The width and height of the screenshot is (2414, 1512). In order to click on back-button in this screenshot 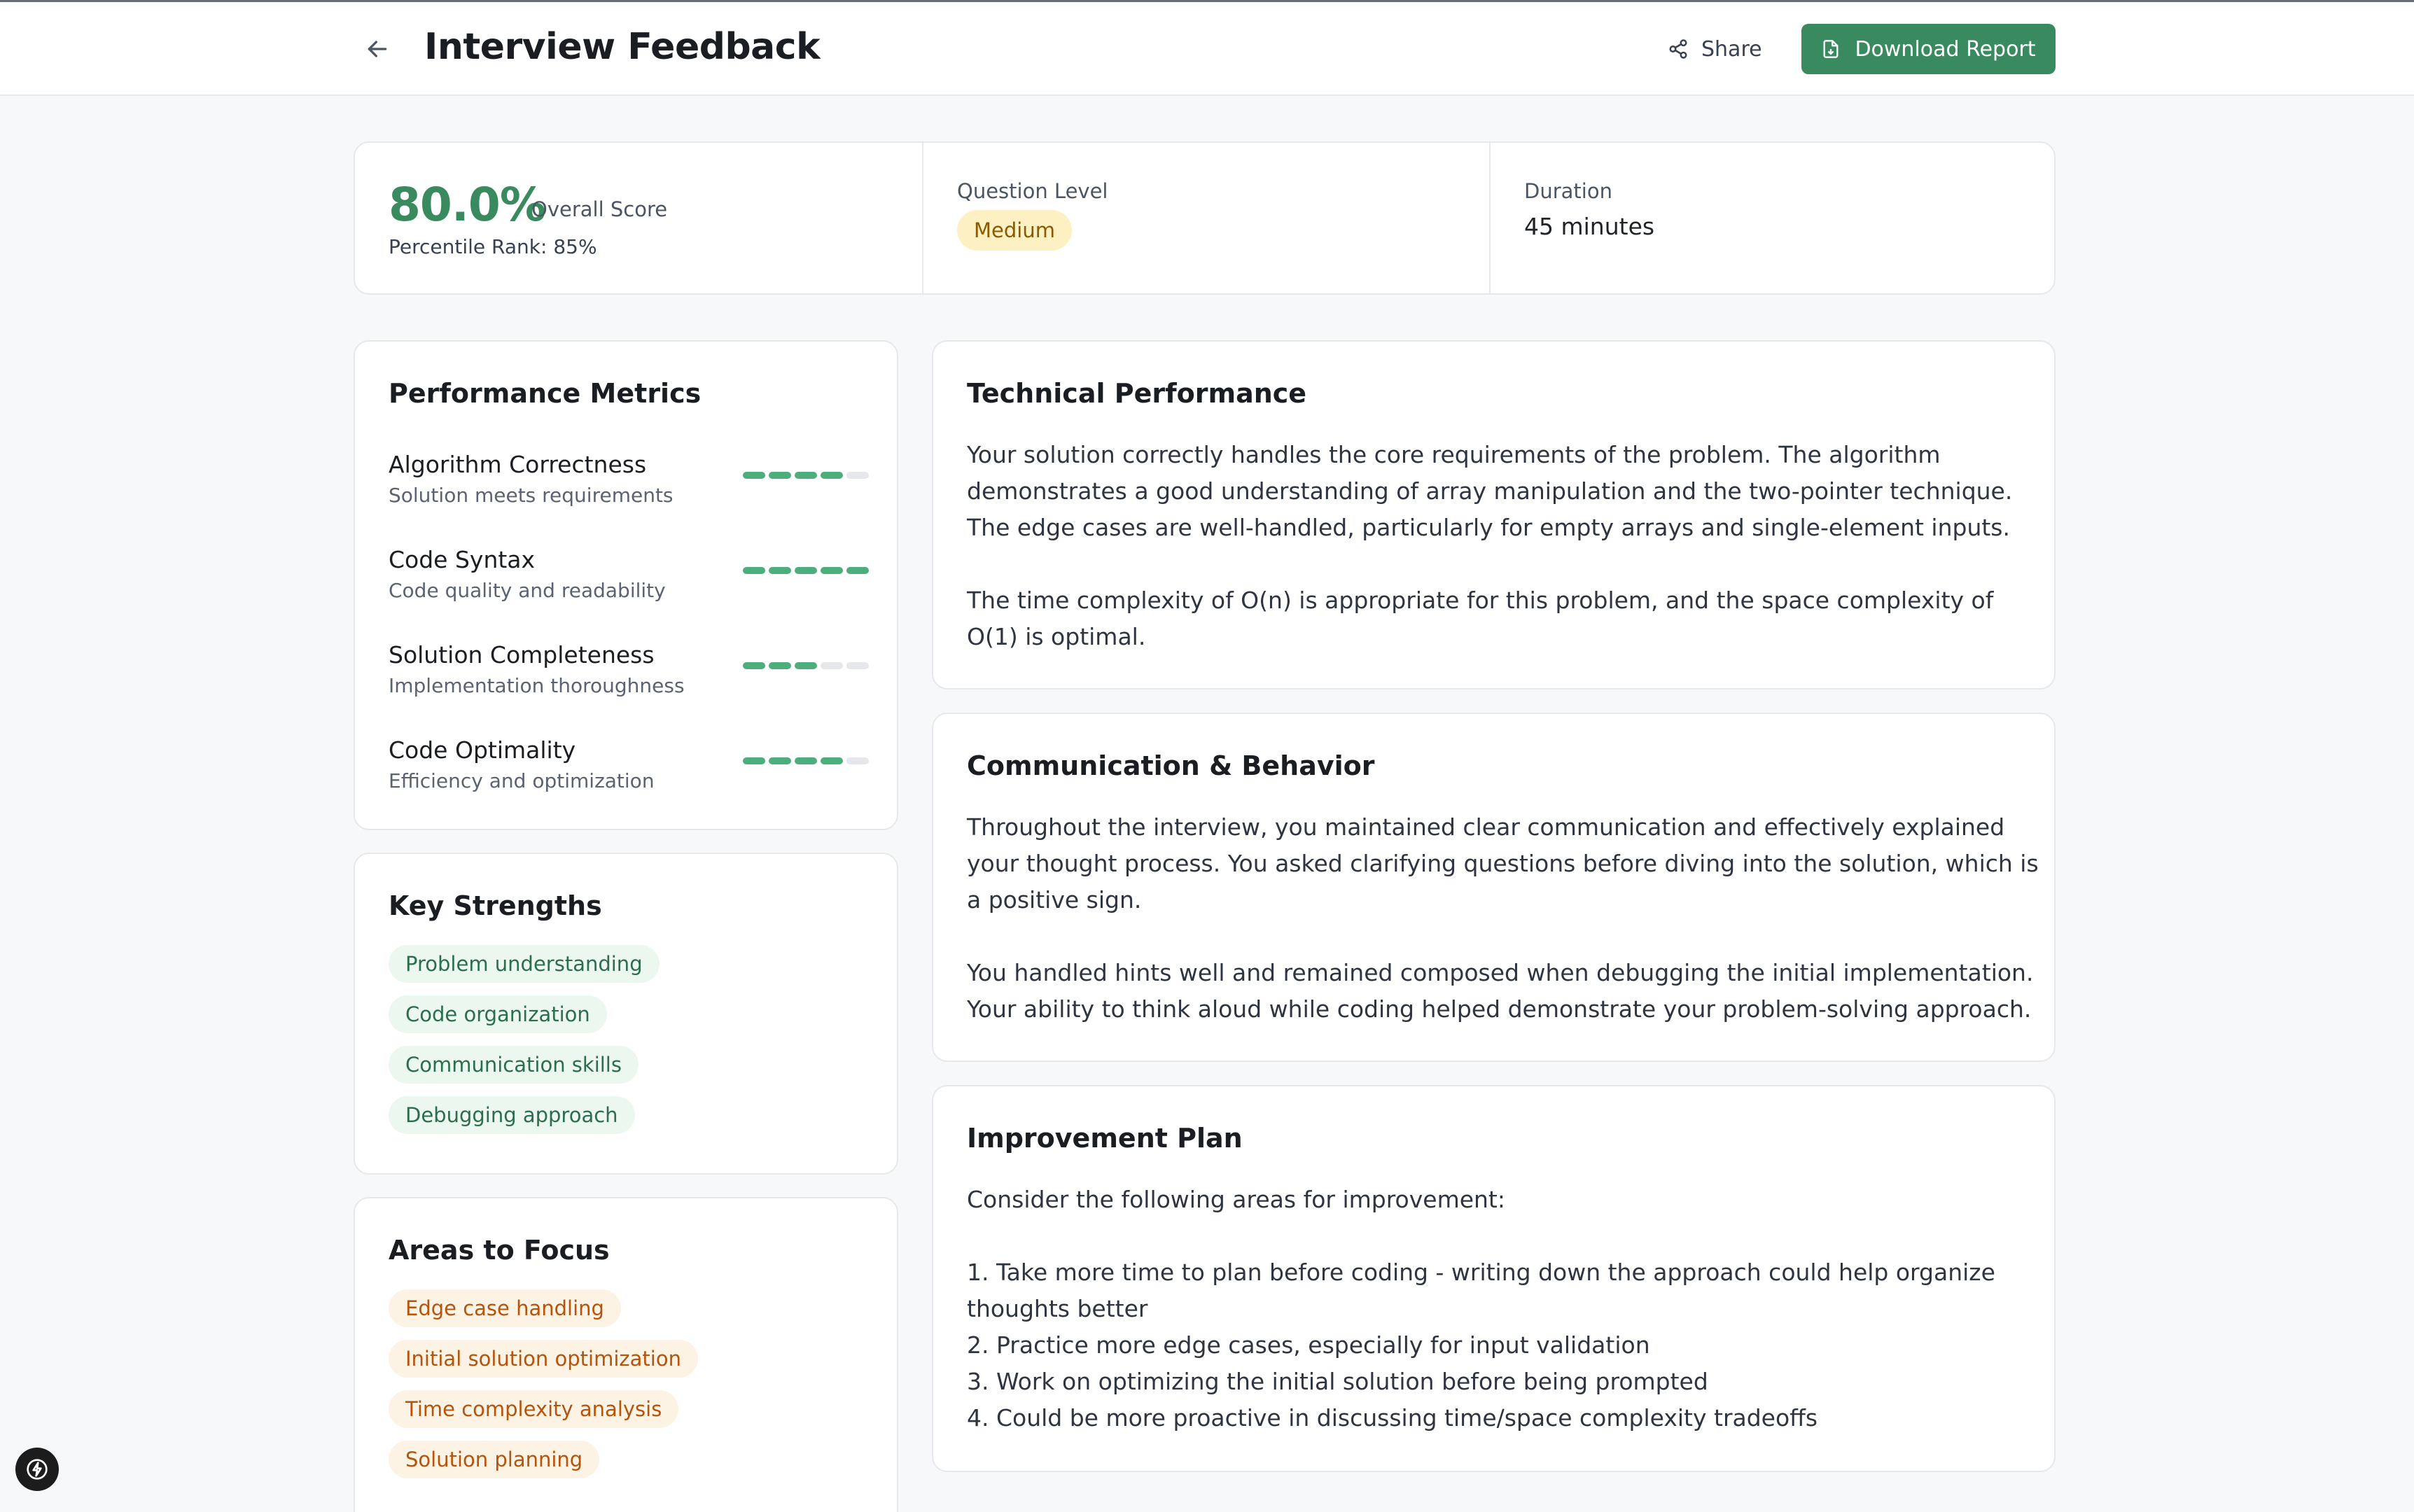, I will do `click(377, 49)`.